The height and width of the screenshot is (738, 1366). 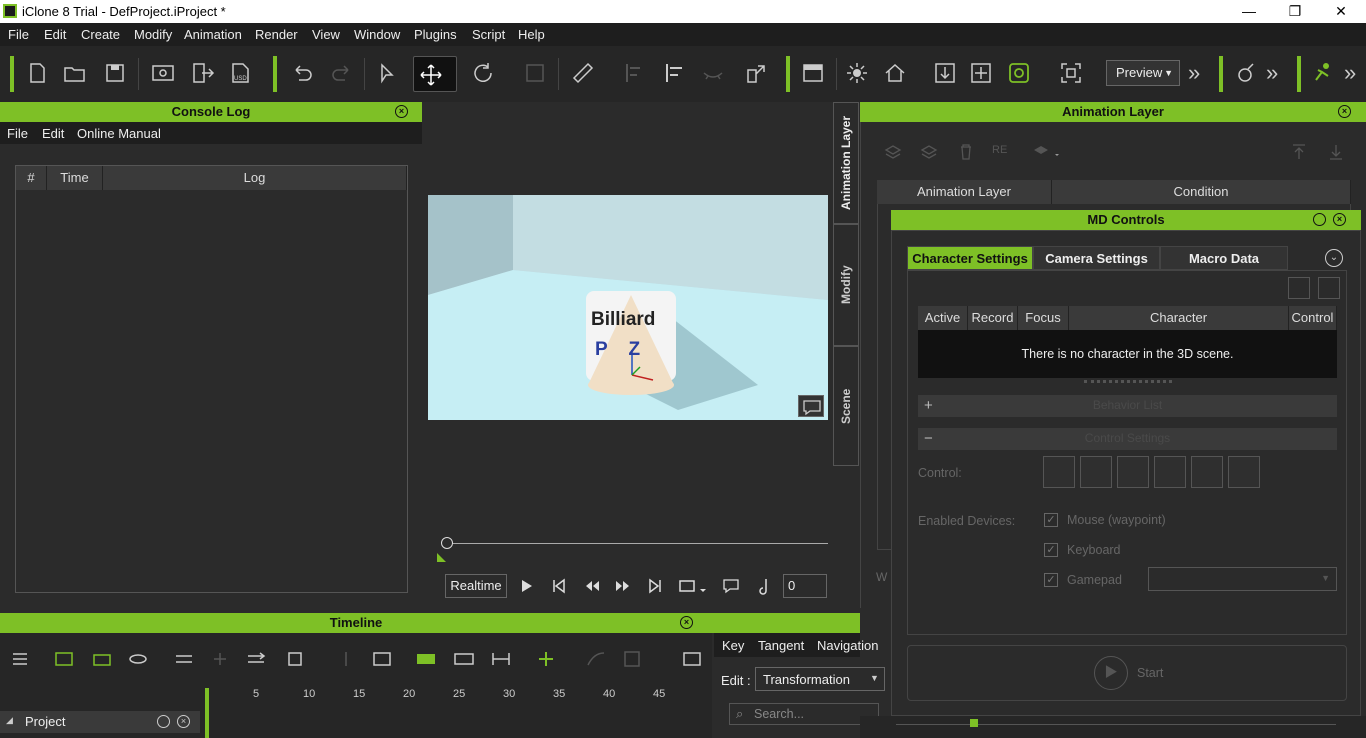 I want to click on current-frame-input: 0, so click(x=805, y=586).